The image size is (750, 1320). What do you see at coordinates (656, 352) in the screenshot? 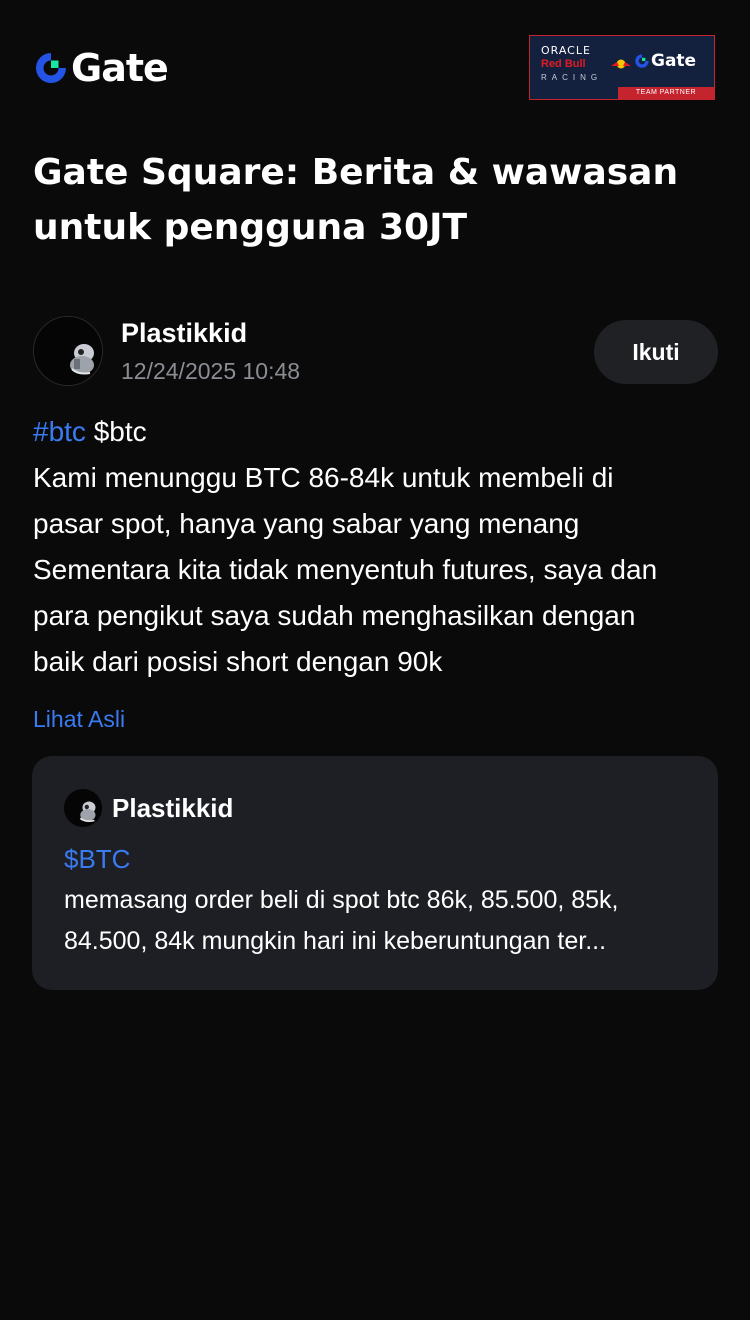
I see `follow-button: Ikuti` at bounding box center [656, 352].